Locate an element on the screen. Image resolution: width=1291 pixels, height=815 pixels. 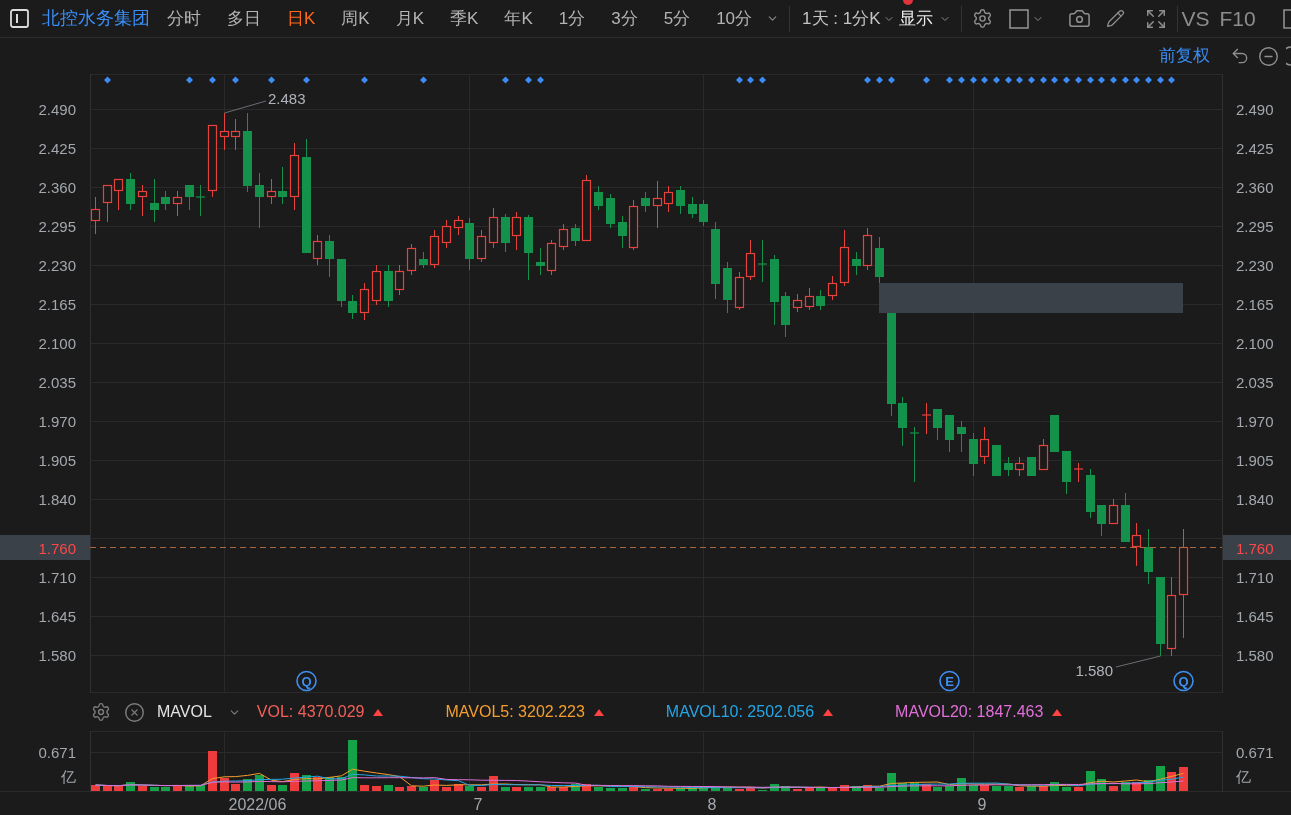
indicator-value: MAVOL5: 3202.223 is located at coordinates (515, 712).